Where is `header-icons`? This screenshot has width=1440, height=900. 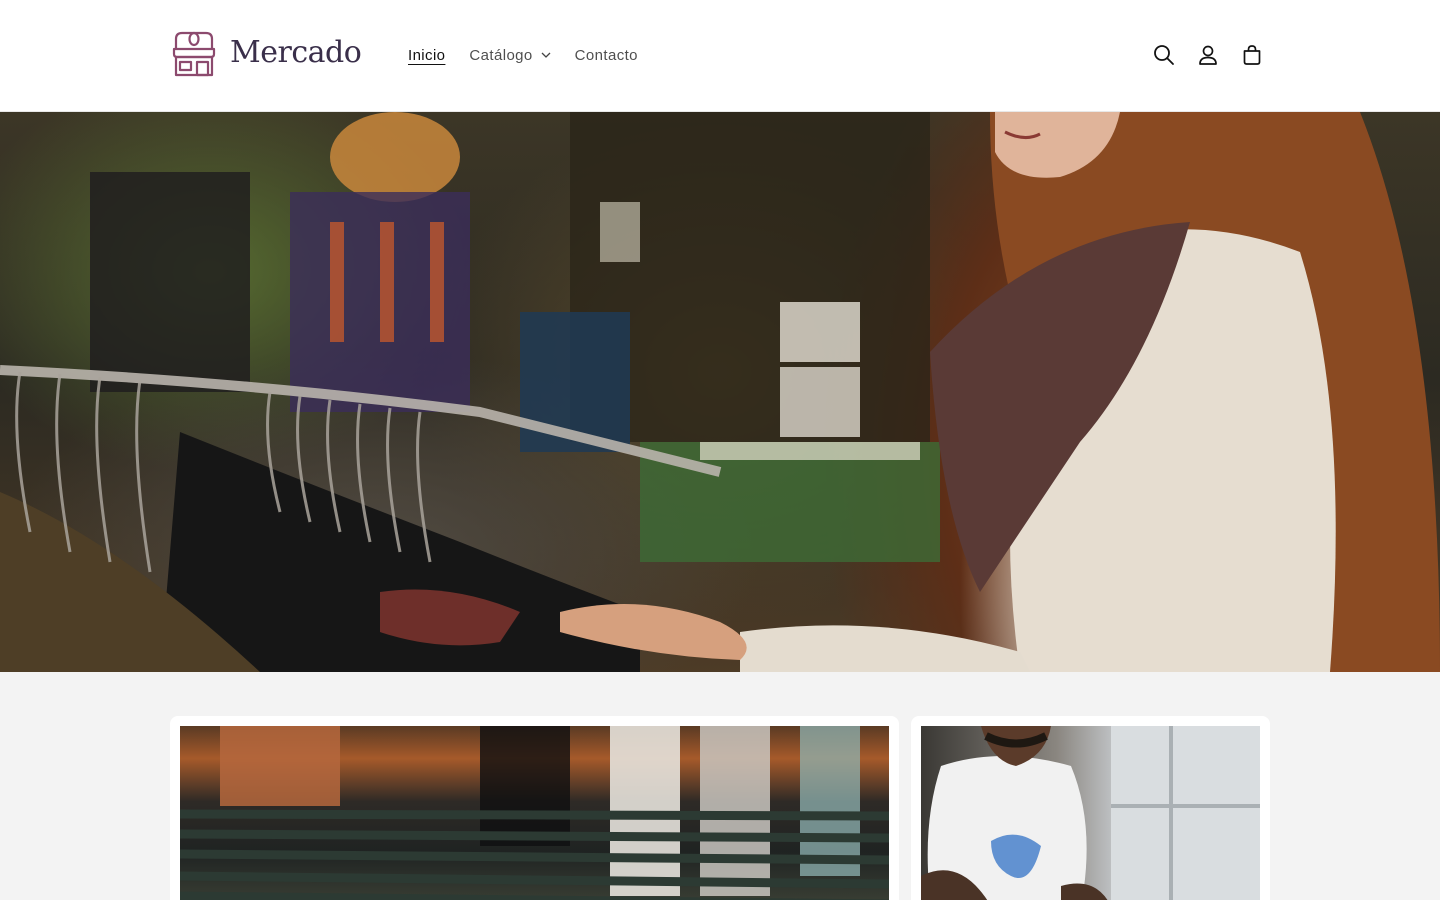
header-icons is located at coordinates (1208, 55).